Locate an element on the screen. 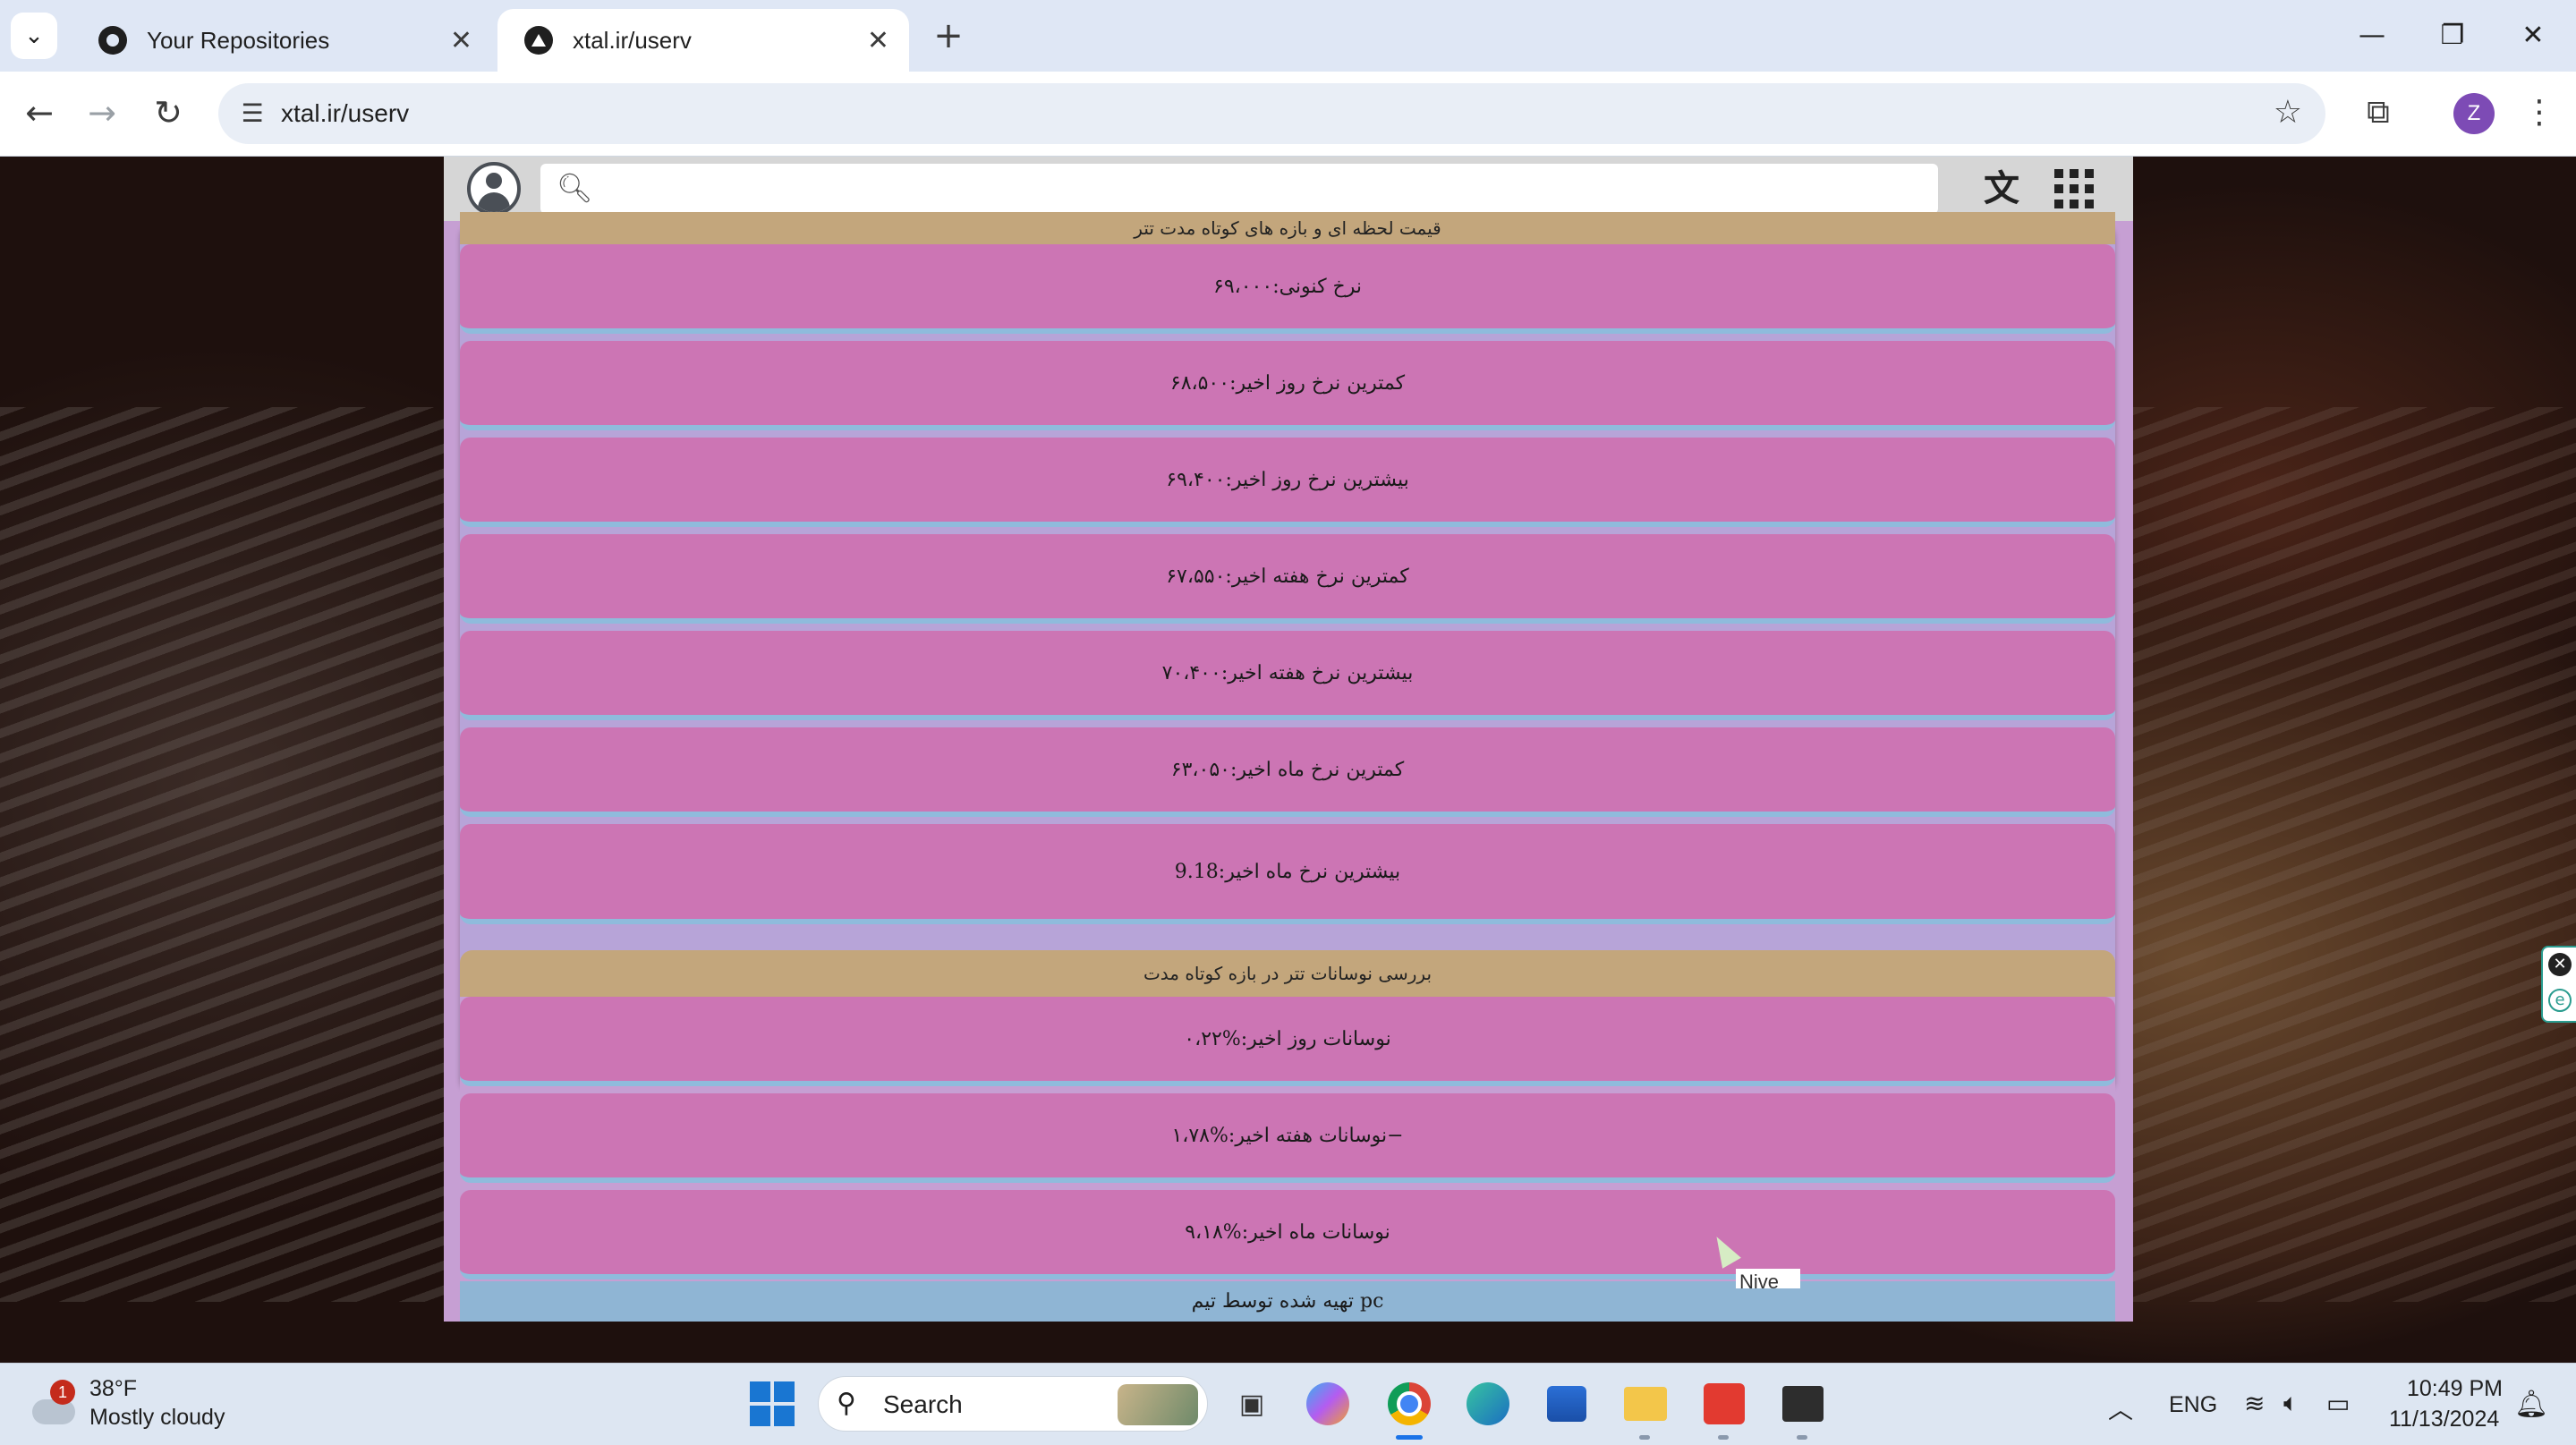 Image resolution: width=2576 pixels, height=1445 pixels. github-icon is located at coordinates (112, 40).